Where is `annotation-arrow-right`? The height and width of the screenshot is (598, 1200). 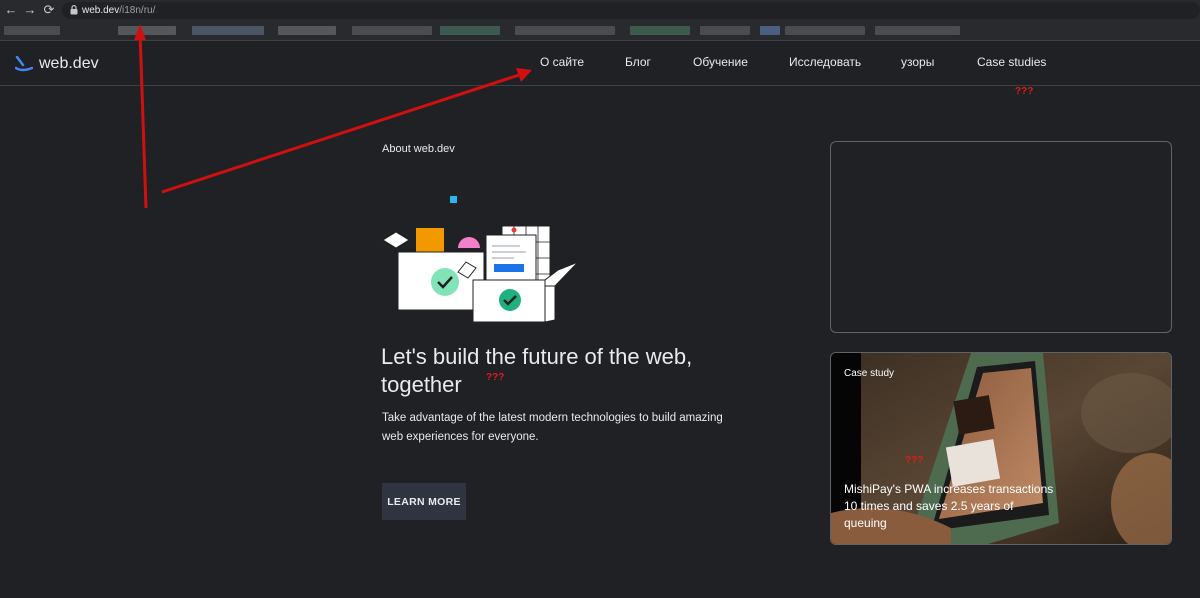 annotation-arrow-right is located at coordinates (342, 133).